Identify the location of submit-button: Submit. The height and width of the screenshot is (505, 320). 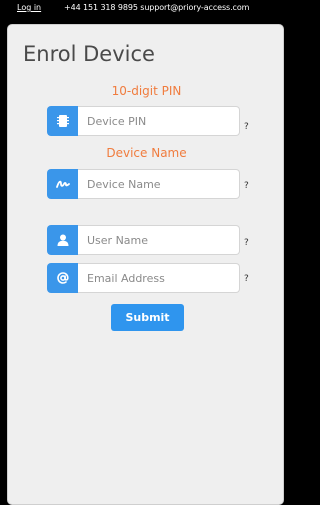
(147, 317).